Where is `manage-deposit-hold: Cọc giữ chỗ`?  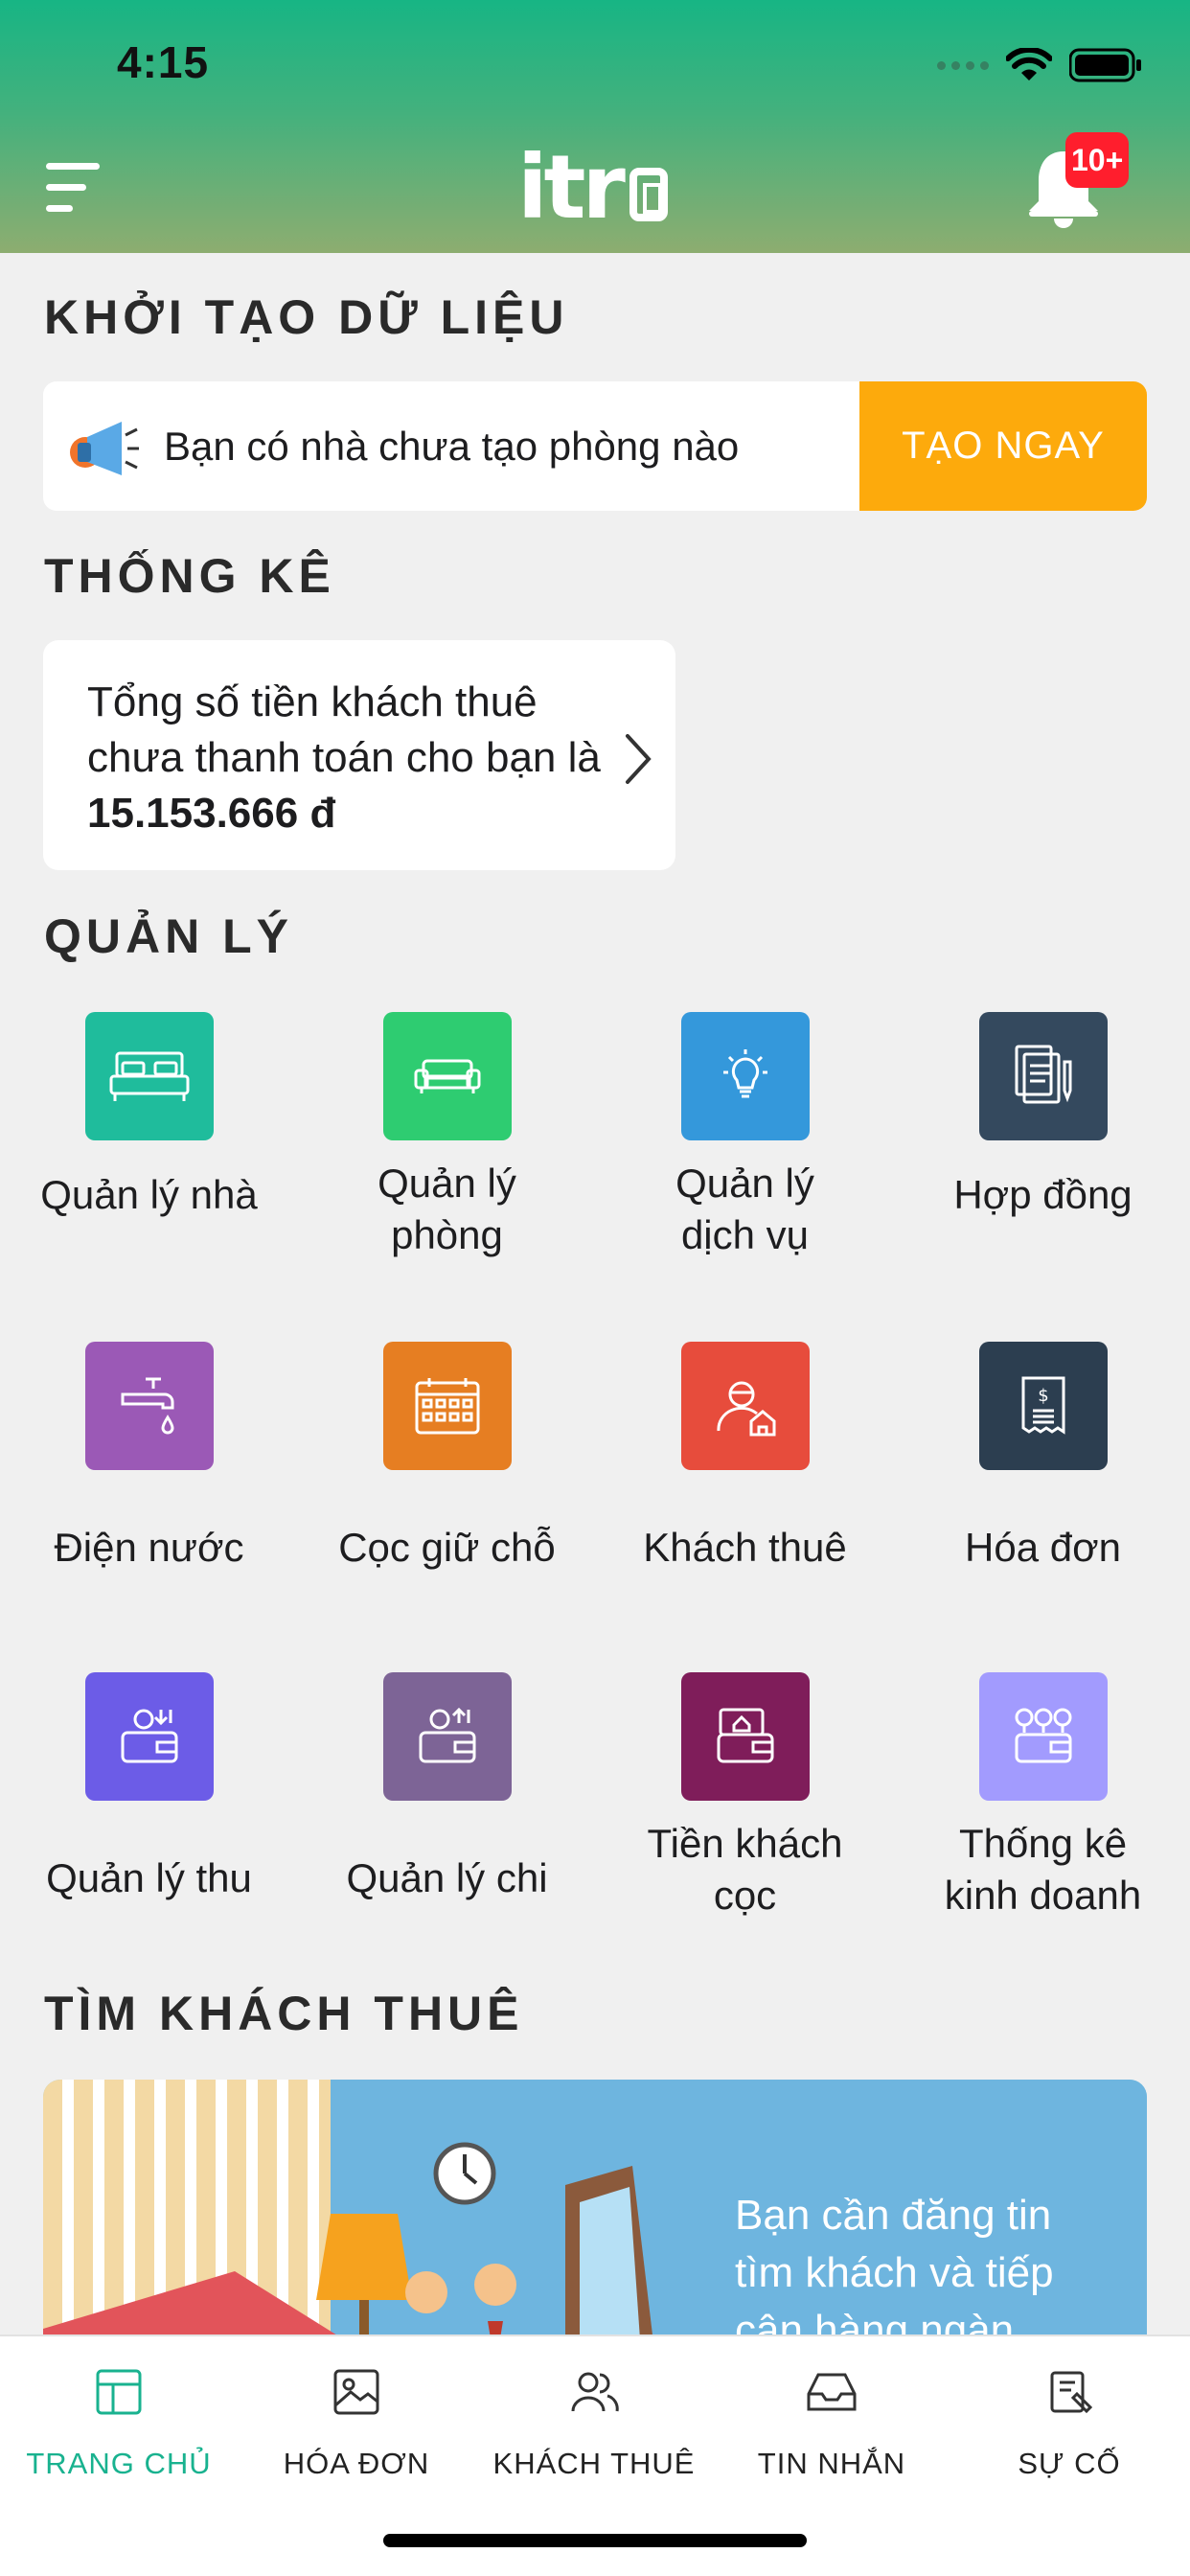 manage-deposit-hold: Cọc giữ chỗ is located at coordinates (447, 1458).